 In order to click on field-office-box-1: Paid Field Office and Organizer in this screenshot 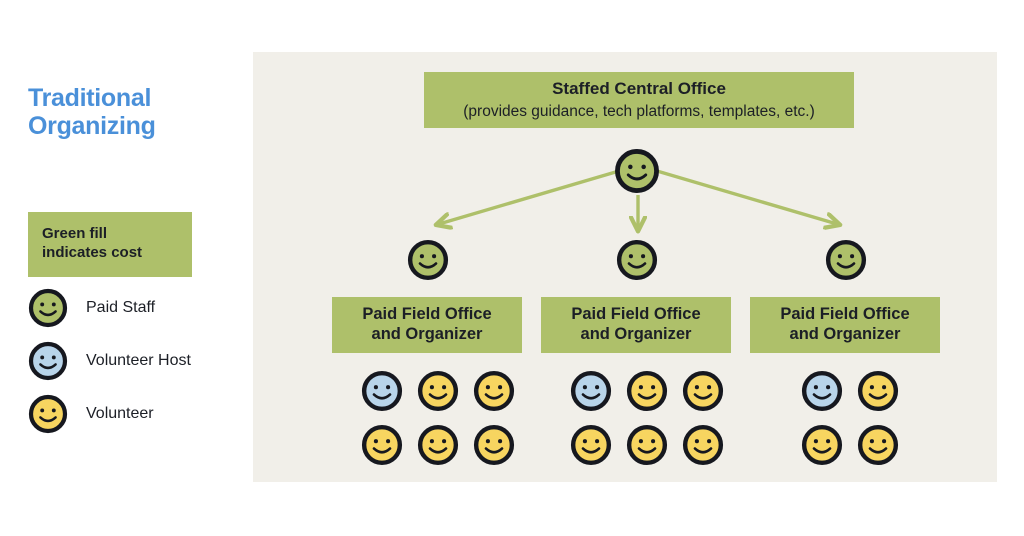, I will do `click(427, 325)`.